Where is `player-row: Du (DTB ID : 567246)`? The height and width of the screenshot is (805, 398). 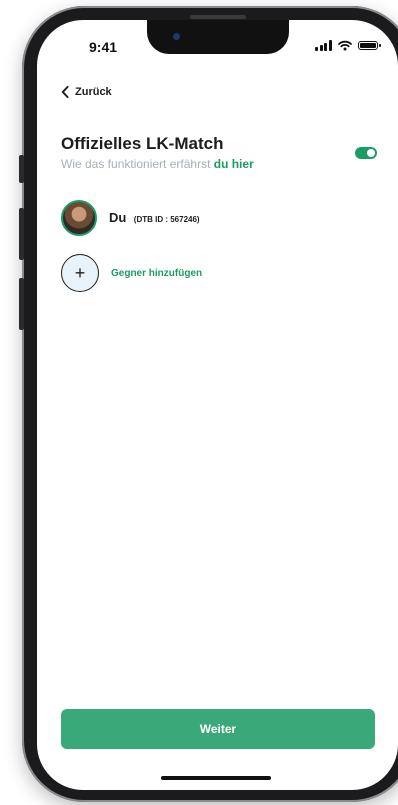
player-row: Du (DTB ID : 567246) is located at coordinates (130, 218).